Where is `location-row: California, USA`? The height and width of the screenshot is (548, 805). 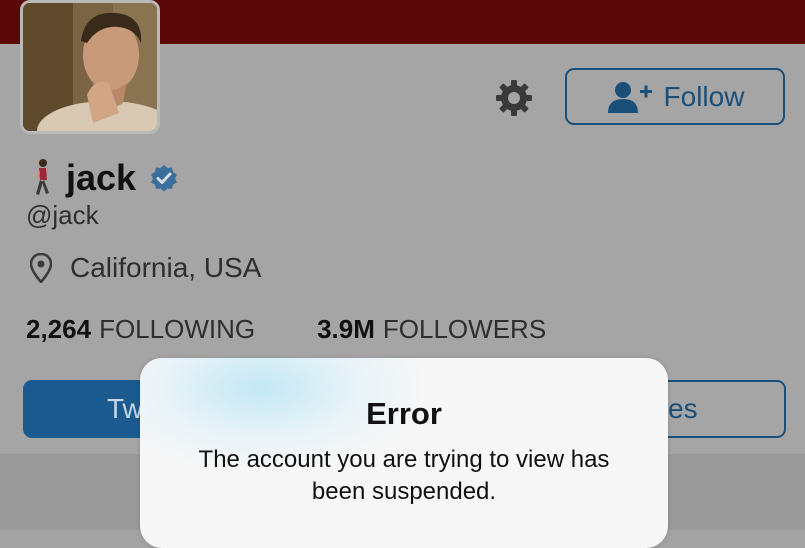
location-row: California, USA is located at coordinates (145, 268).